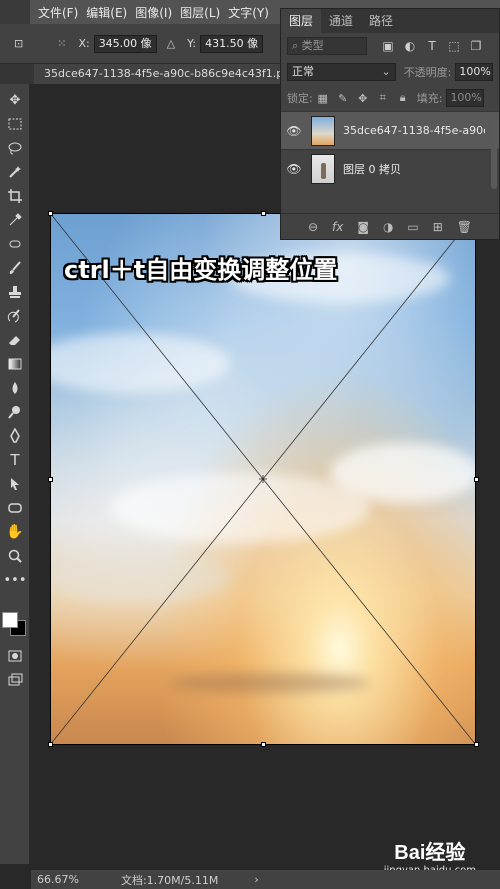  What do you see at coordinates (403, 98) in the screenshot?
I see `lock-all-icon: 🔒︎` at bounding box center [403, 98].